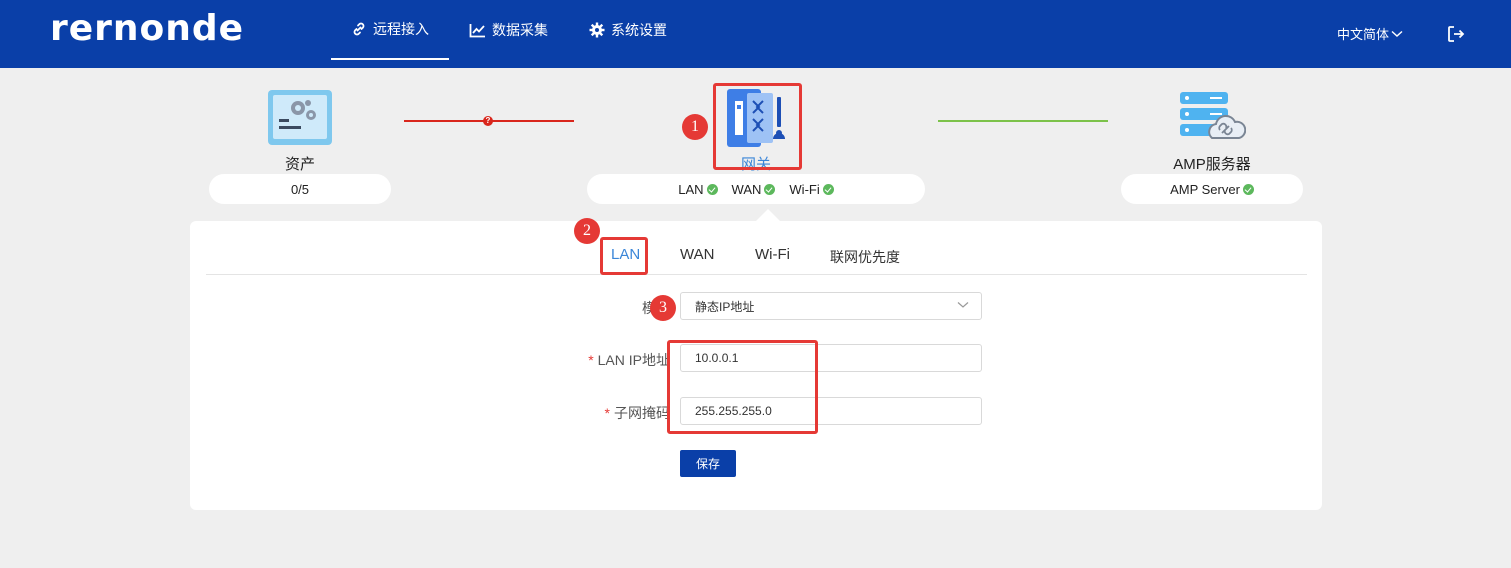 The height and width of the screenshot is (568, 1511). What do you see at coordinates (757, 126) in the screenshot?
I see `annotation-box-gateway` at bounding box center [757, 126].